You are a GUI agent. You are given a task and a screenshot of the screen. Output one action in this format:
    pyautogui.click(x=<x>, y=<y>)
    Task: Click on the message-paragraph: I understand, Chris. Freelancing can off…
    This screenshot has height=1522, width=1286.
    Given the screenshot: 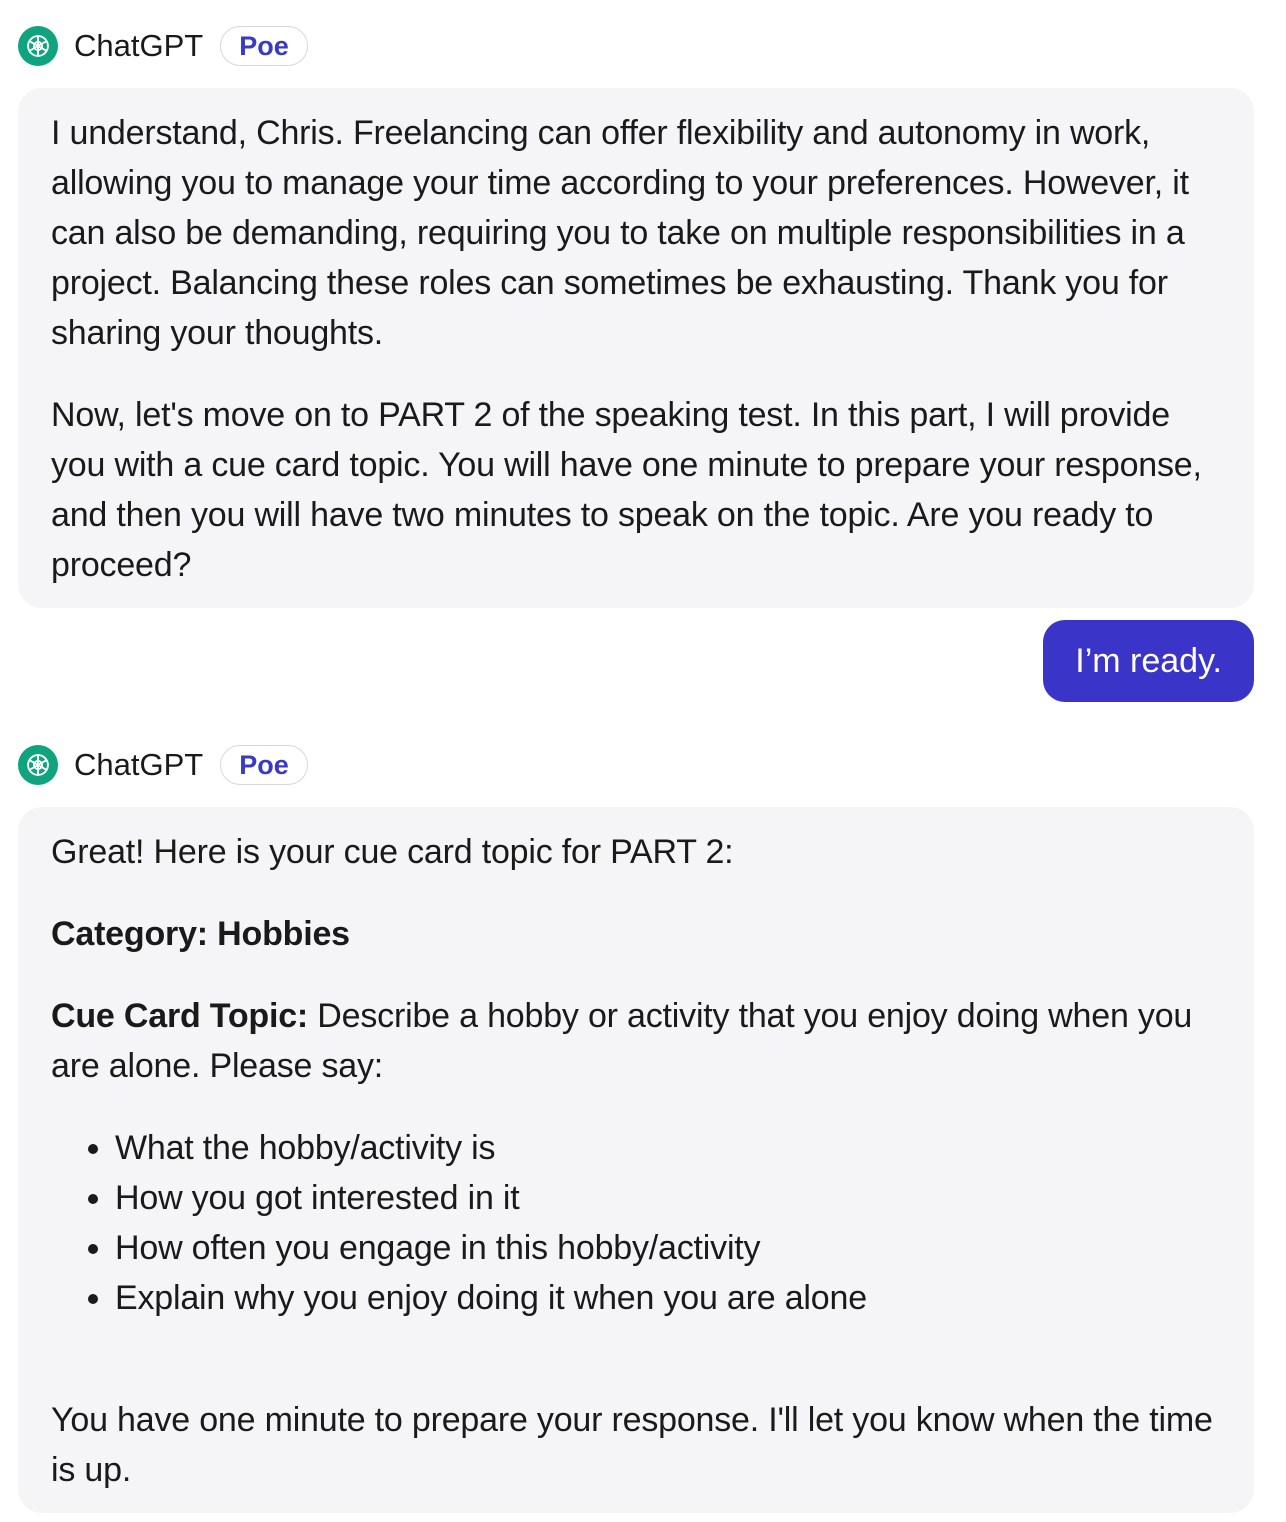 What is the action you would take?
    pyautogui.click(x=620, y=233)
    